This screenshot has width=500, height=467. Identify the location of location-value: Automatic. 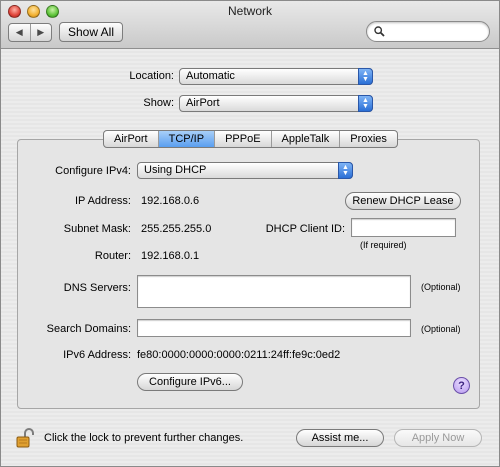
(210, 76).